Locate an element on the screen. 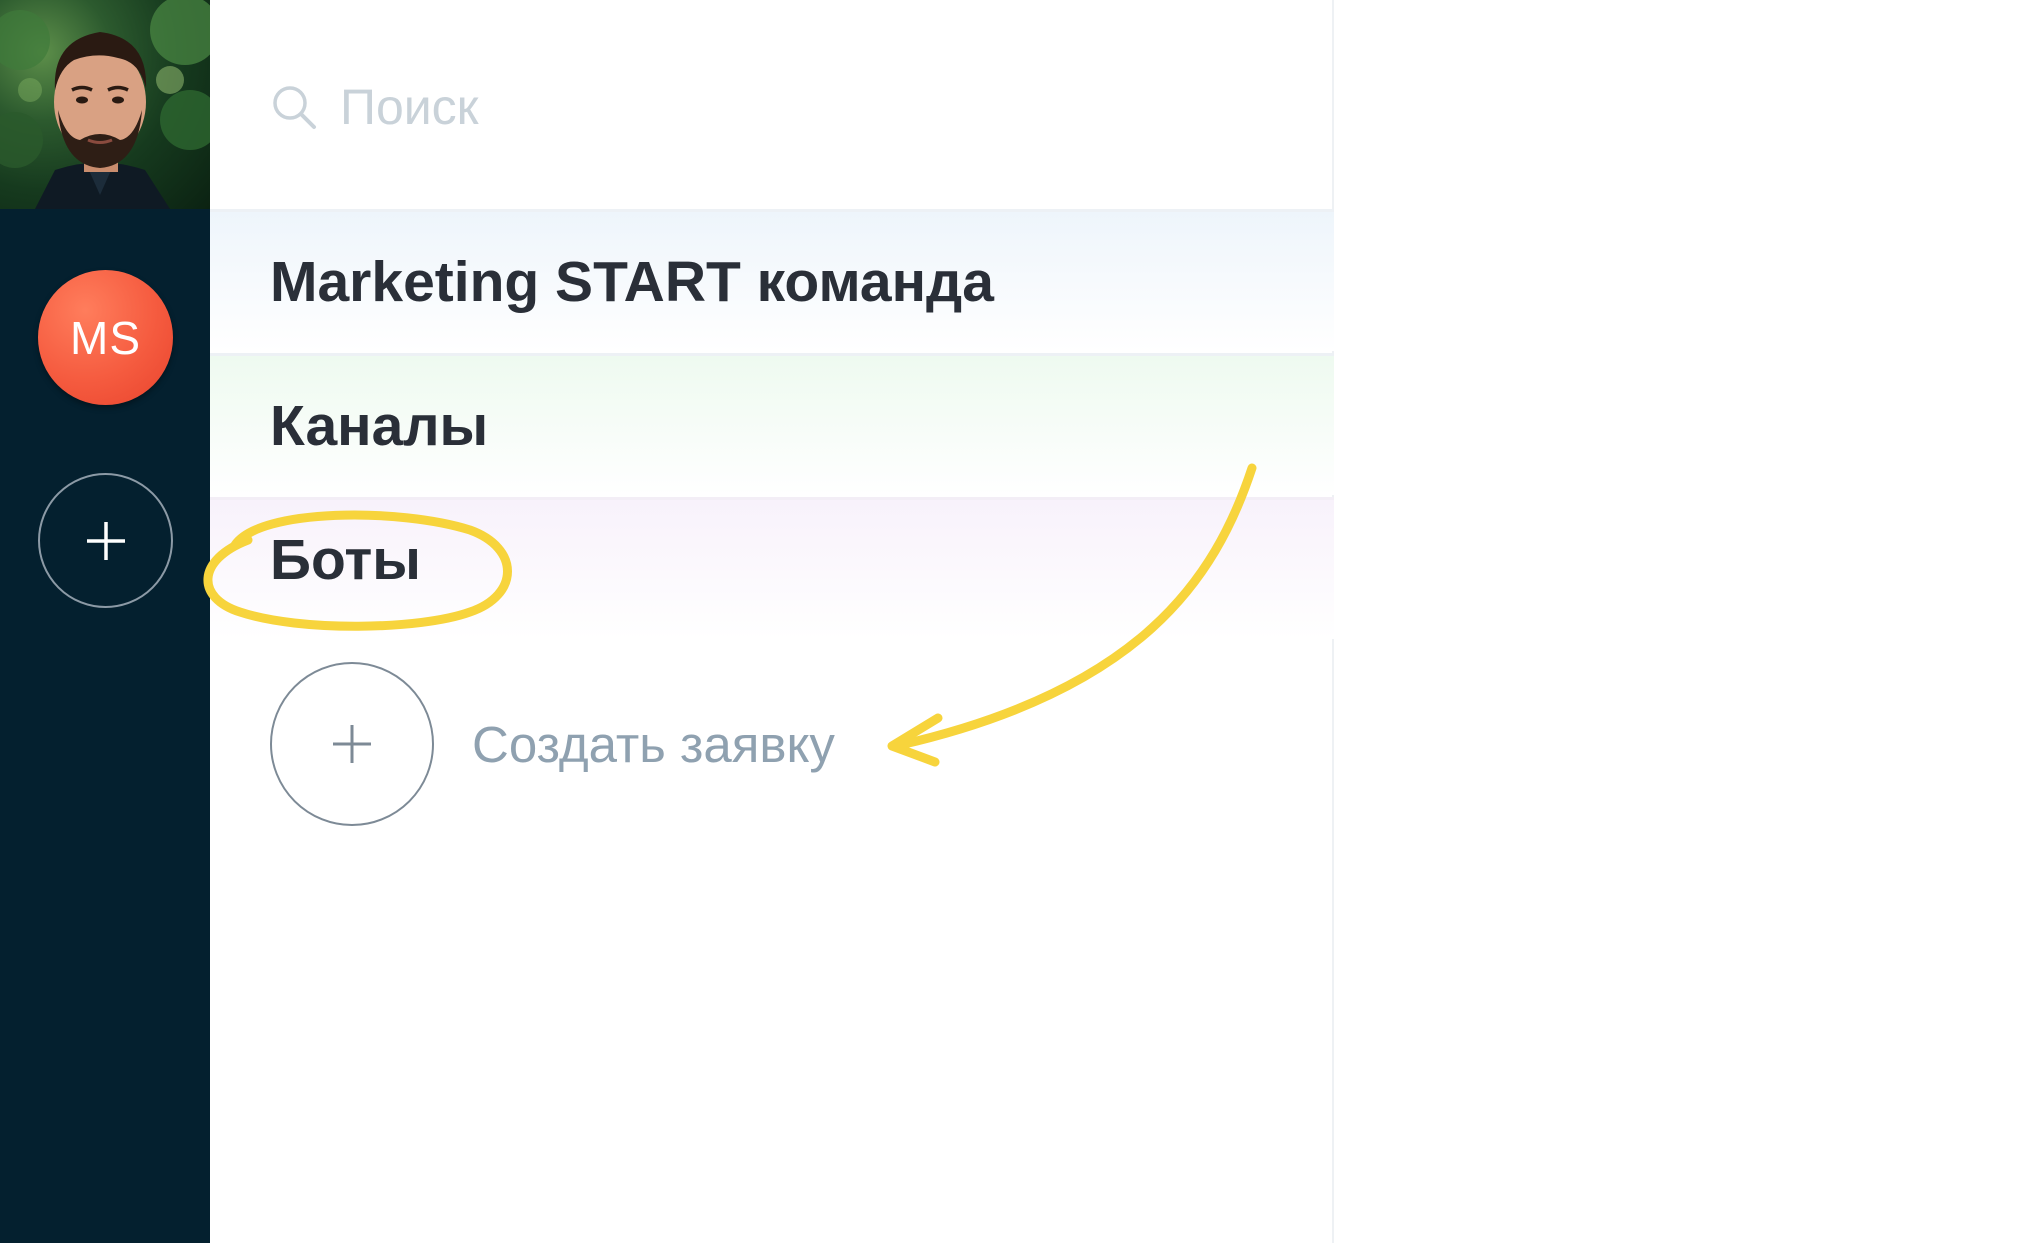  bots-title: Боты is located at coordinates (345, 559).